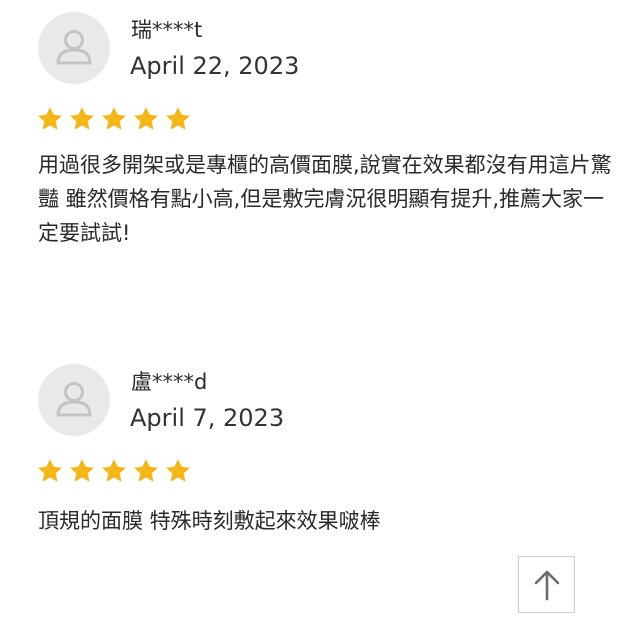 The image size is (640, 640). Describe the element at coordinates (207, 418) in the screenshot. I see `review-date: April 7, 2023` at that location.